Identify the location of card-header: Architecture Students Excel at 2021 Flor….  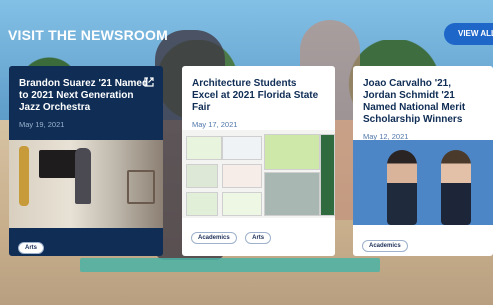
(258, 98).